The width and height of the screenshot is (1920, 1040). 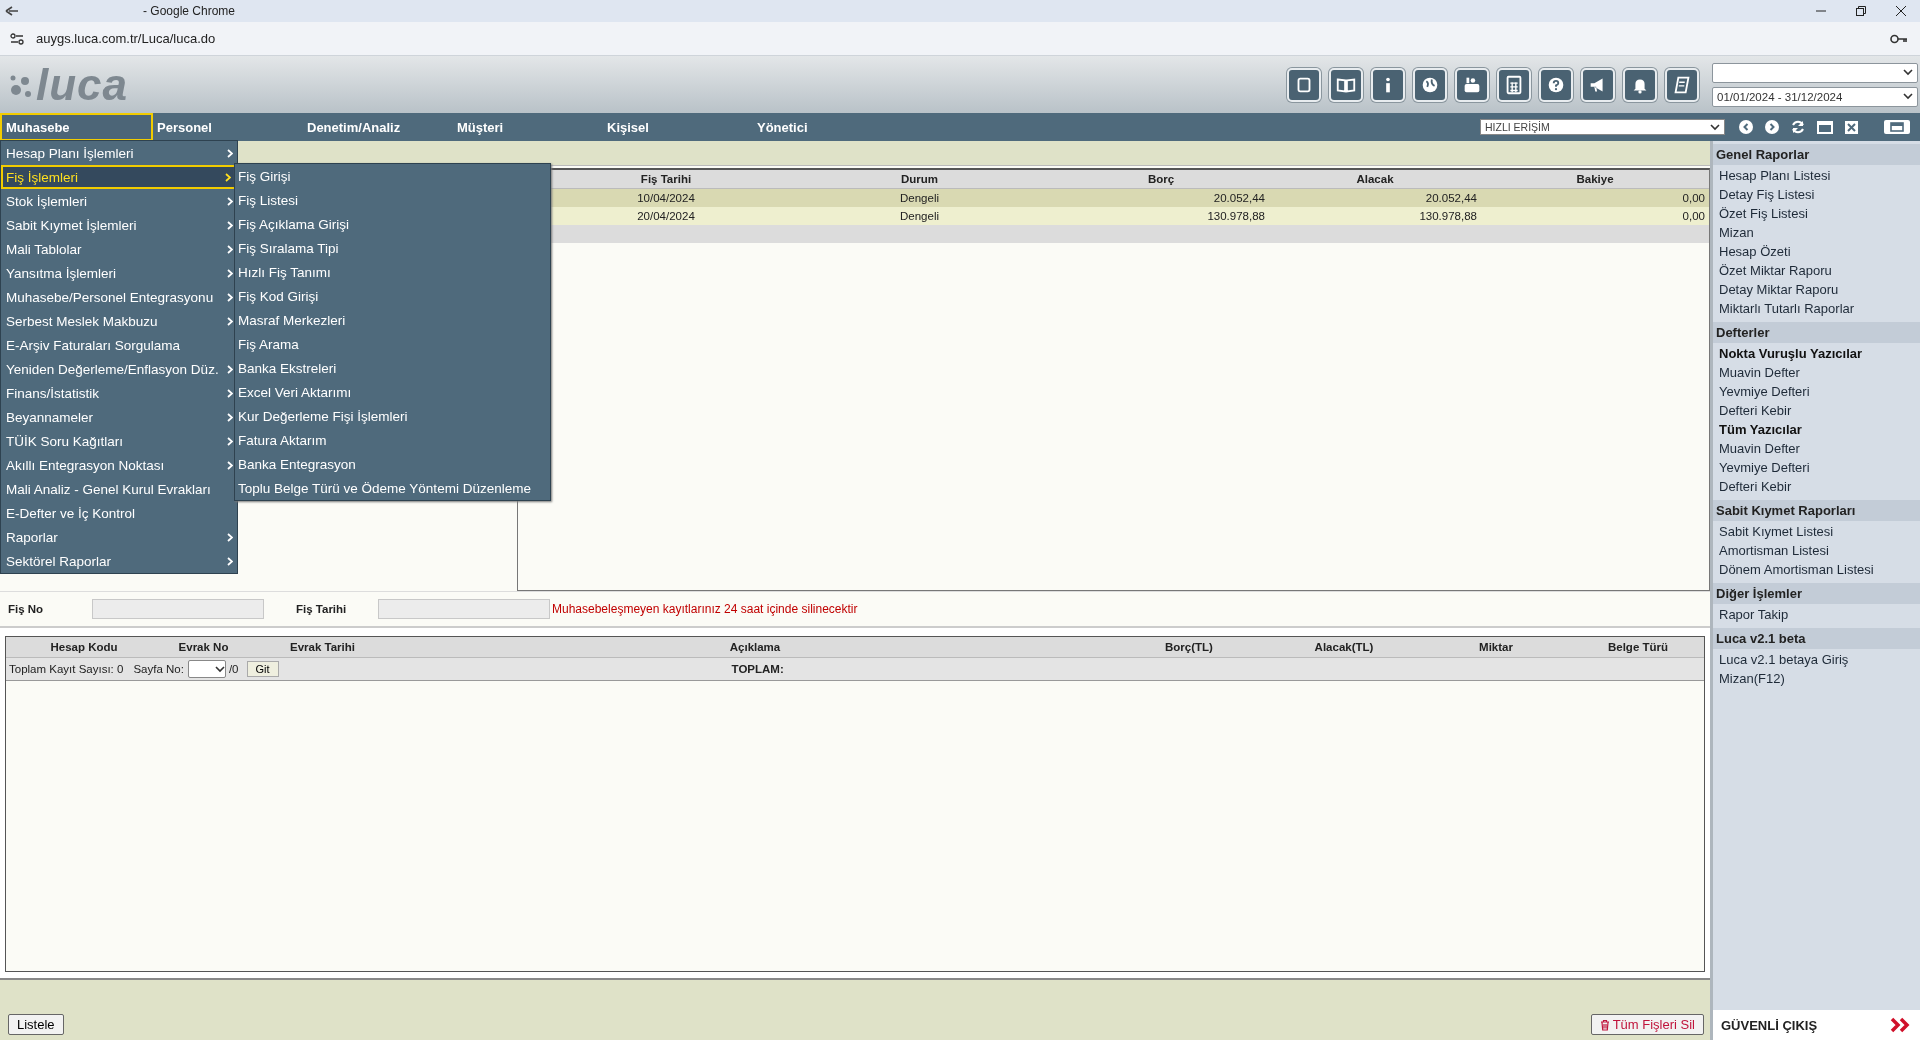 I want to click on nav-tab: Müşteri, so click(x=528, y=127).